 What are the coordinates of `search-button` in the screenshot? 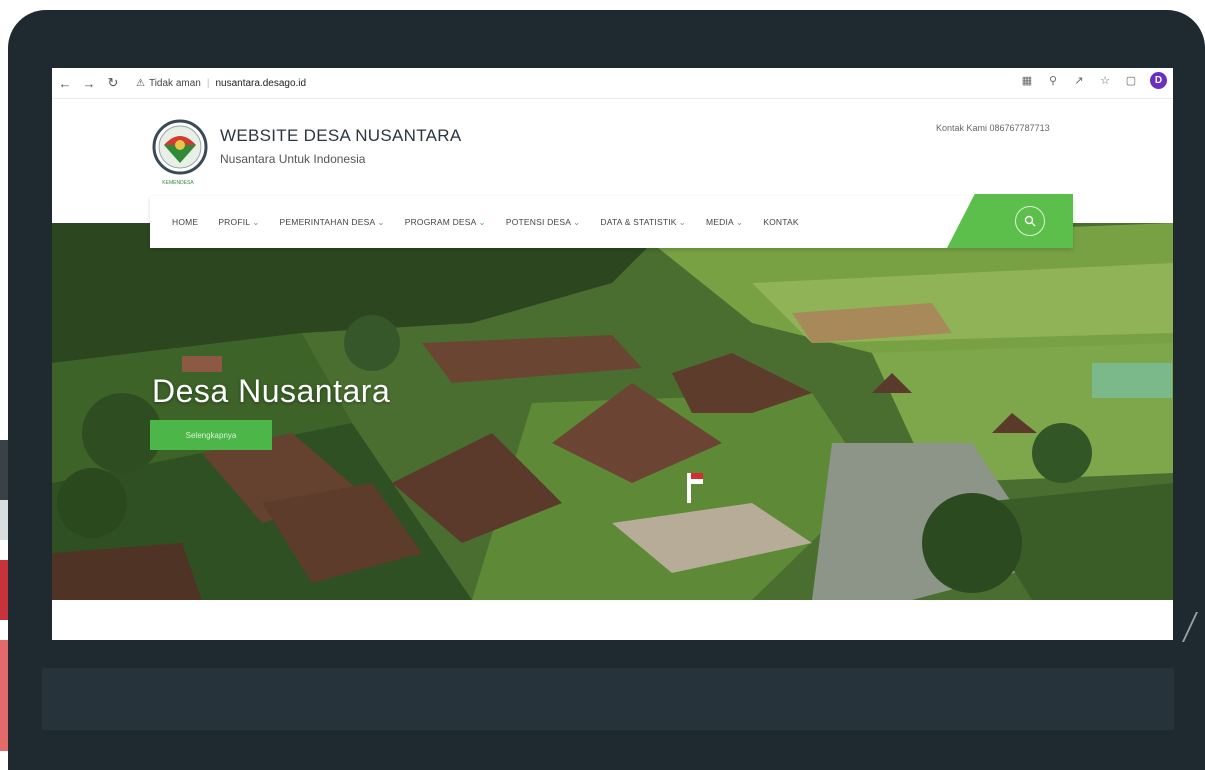 It's located at (1030, 221).